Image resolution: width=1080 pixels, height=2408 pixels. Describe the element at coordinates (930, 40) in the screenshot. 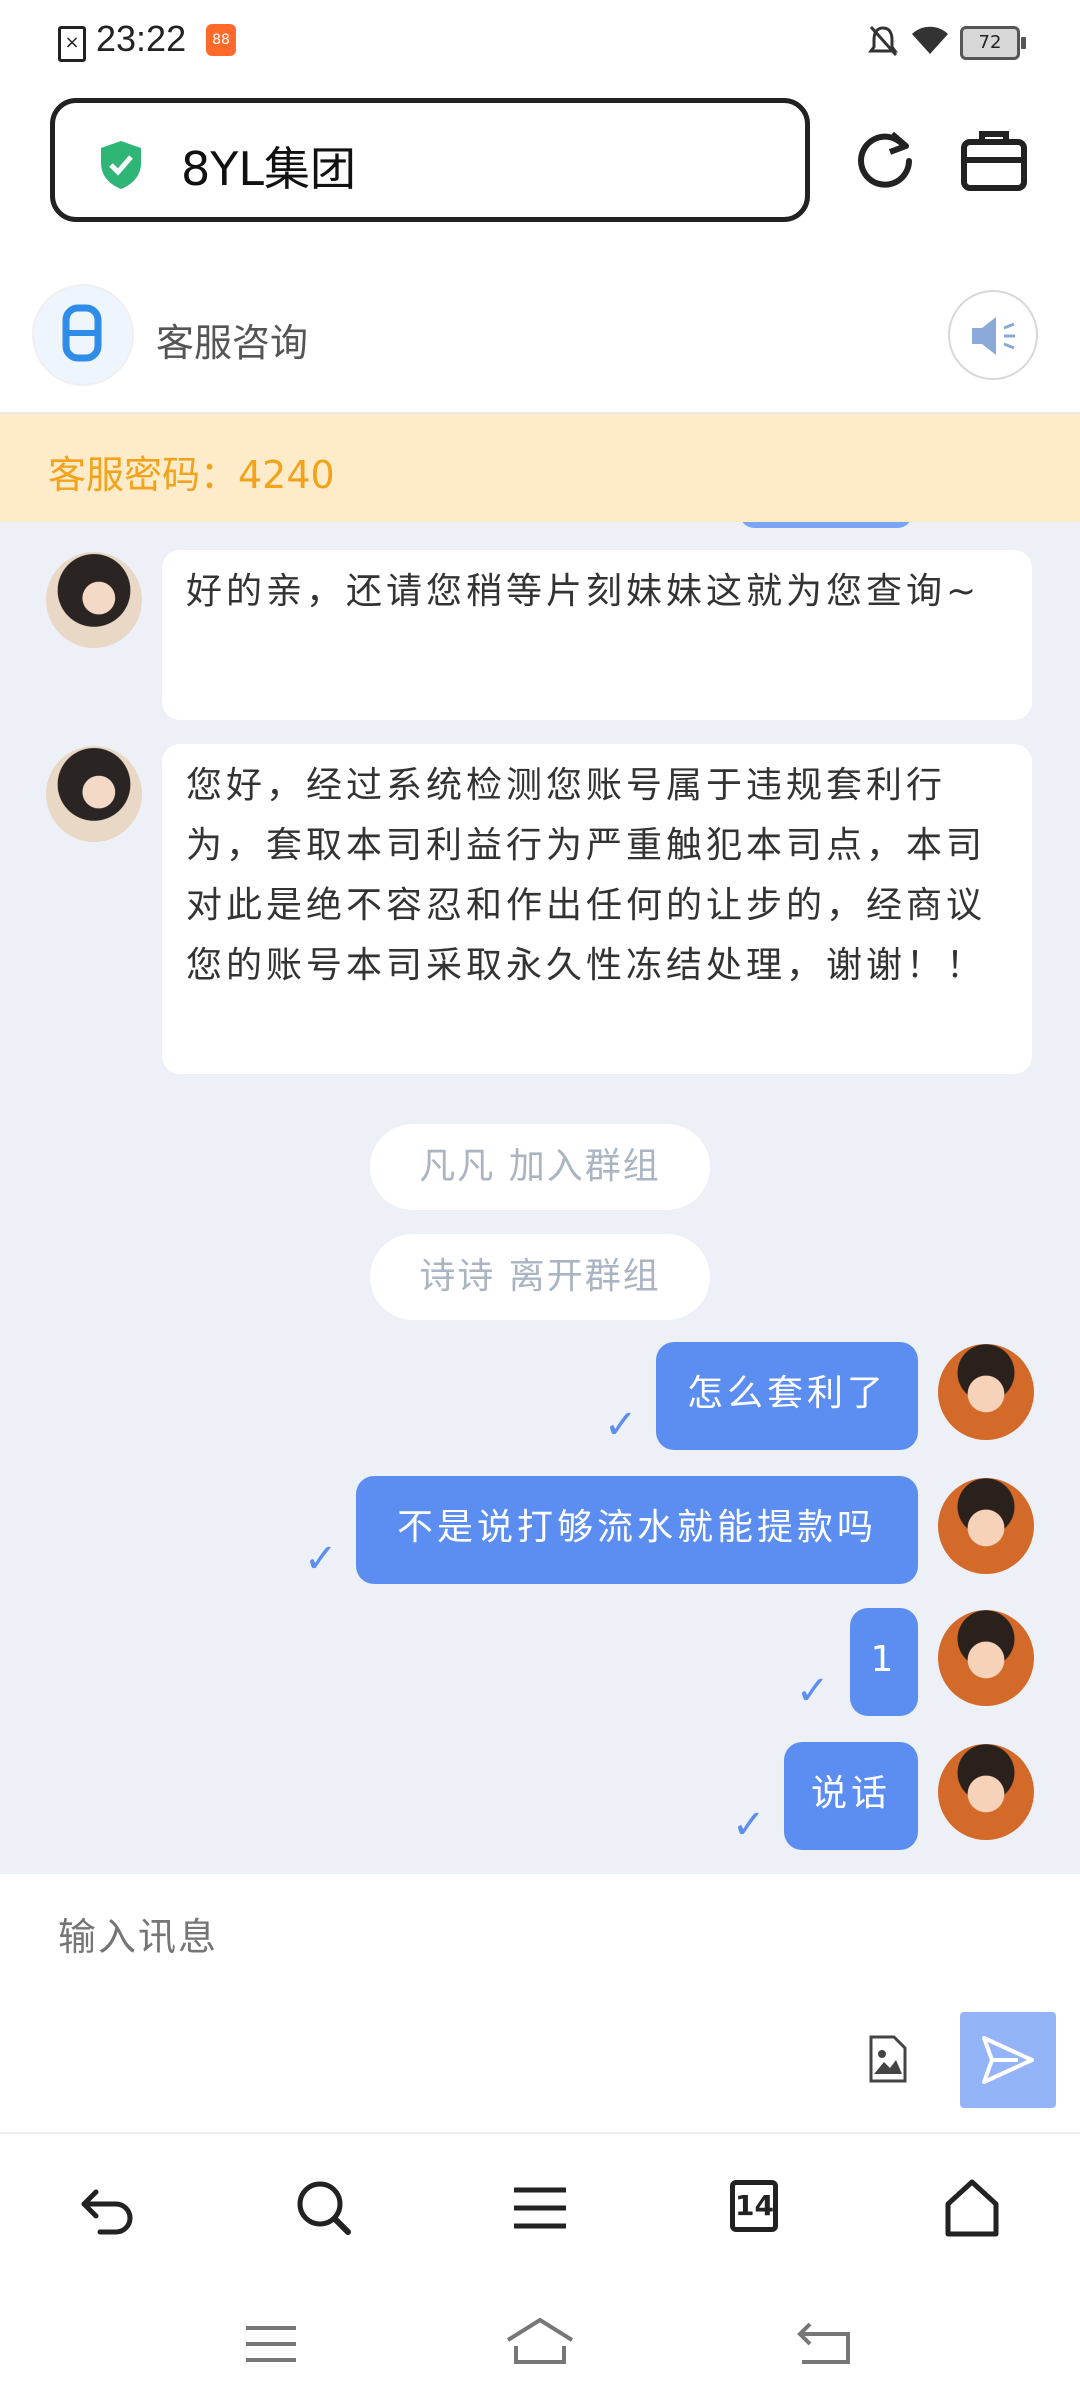

I see `wifi-icon` at that location.